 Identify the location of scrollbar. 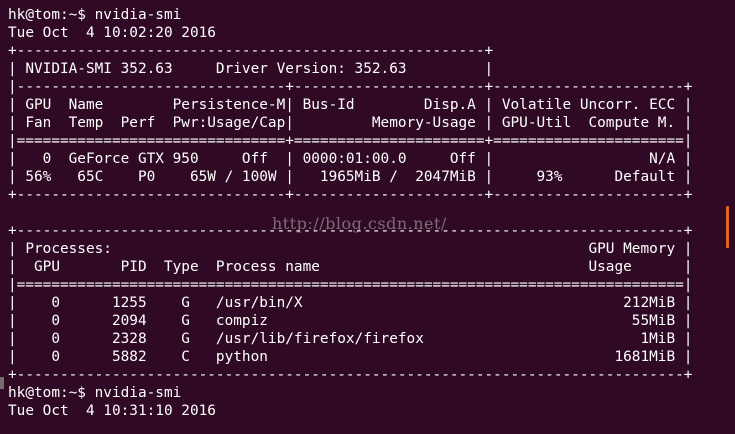
(730, 217).